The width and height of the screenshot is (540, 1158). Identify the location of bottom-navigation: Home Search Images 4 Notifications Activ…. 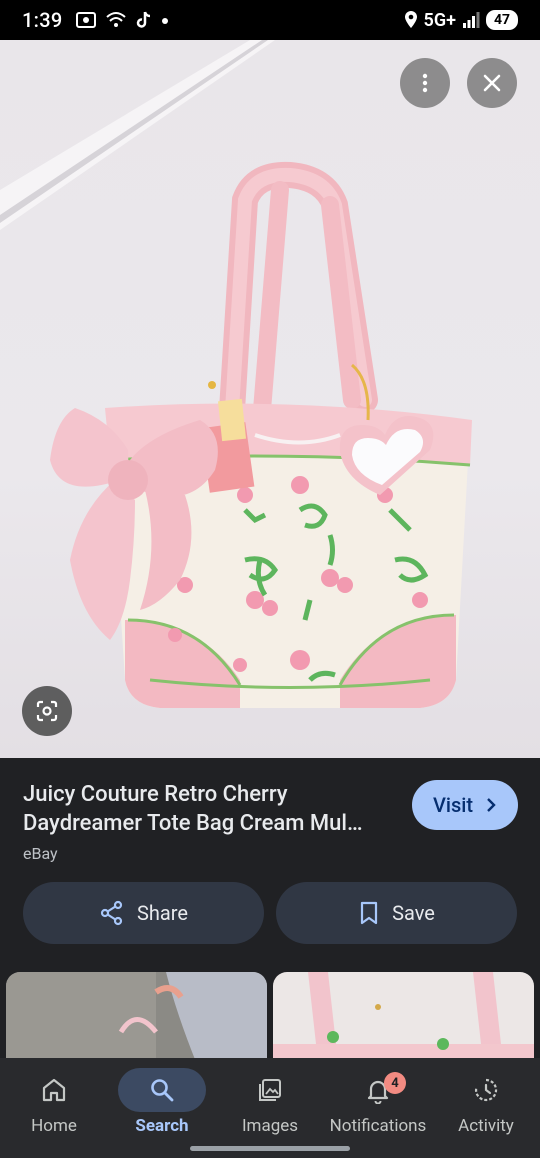
(270, 1108).